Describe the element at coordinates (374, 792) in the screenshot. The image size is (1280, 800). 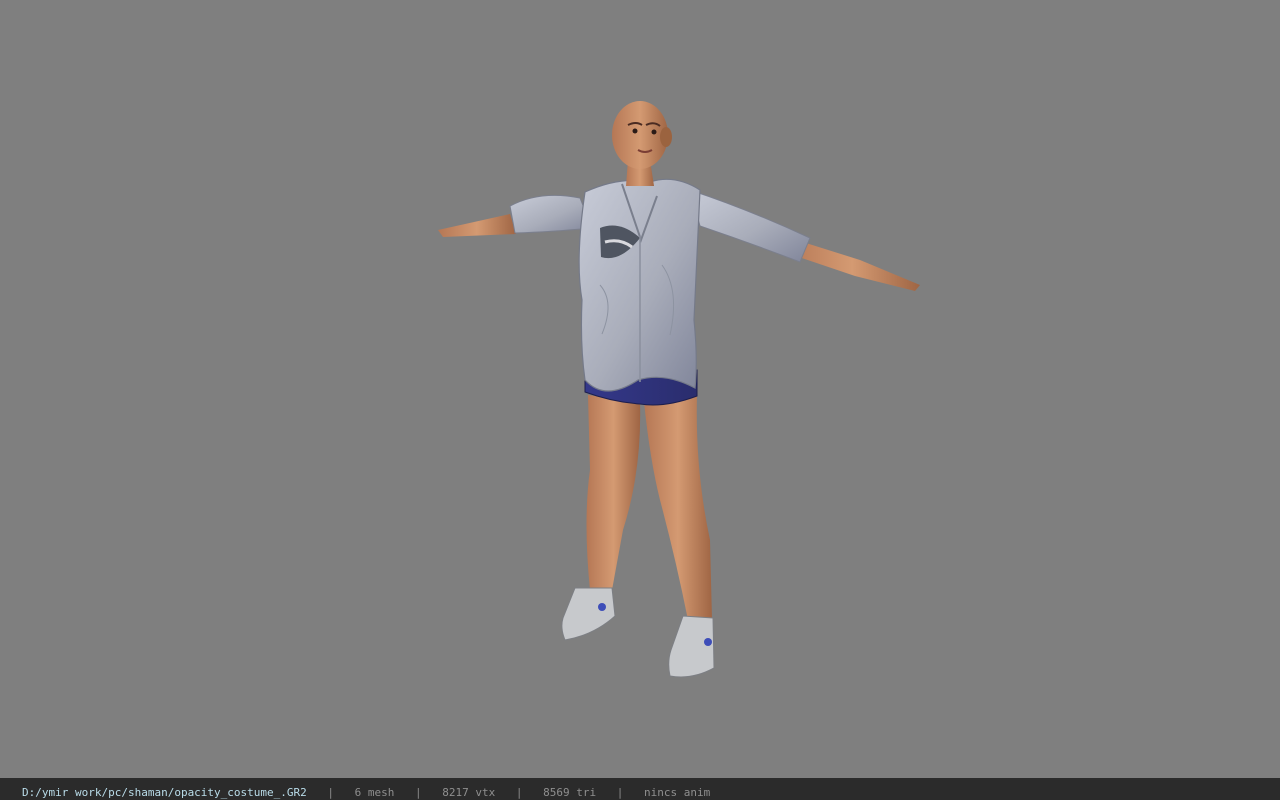
I see `mesh-count: 6 mesh` at that location.